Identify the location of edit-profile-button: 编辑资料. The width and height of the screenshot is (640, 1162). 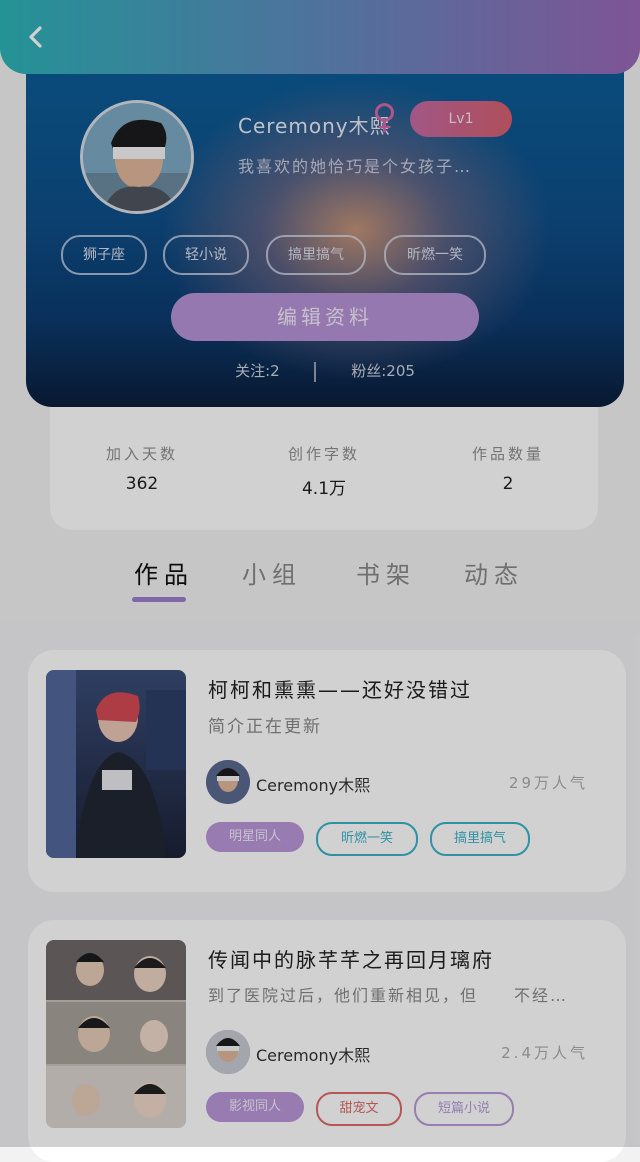
(325, 317).